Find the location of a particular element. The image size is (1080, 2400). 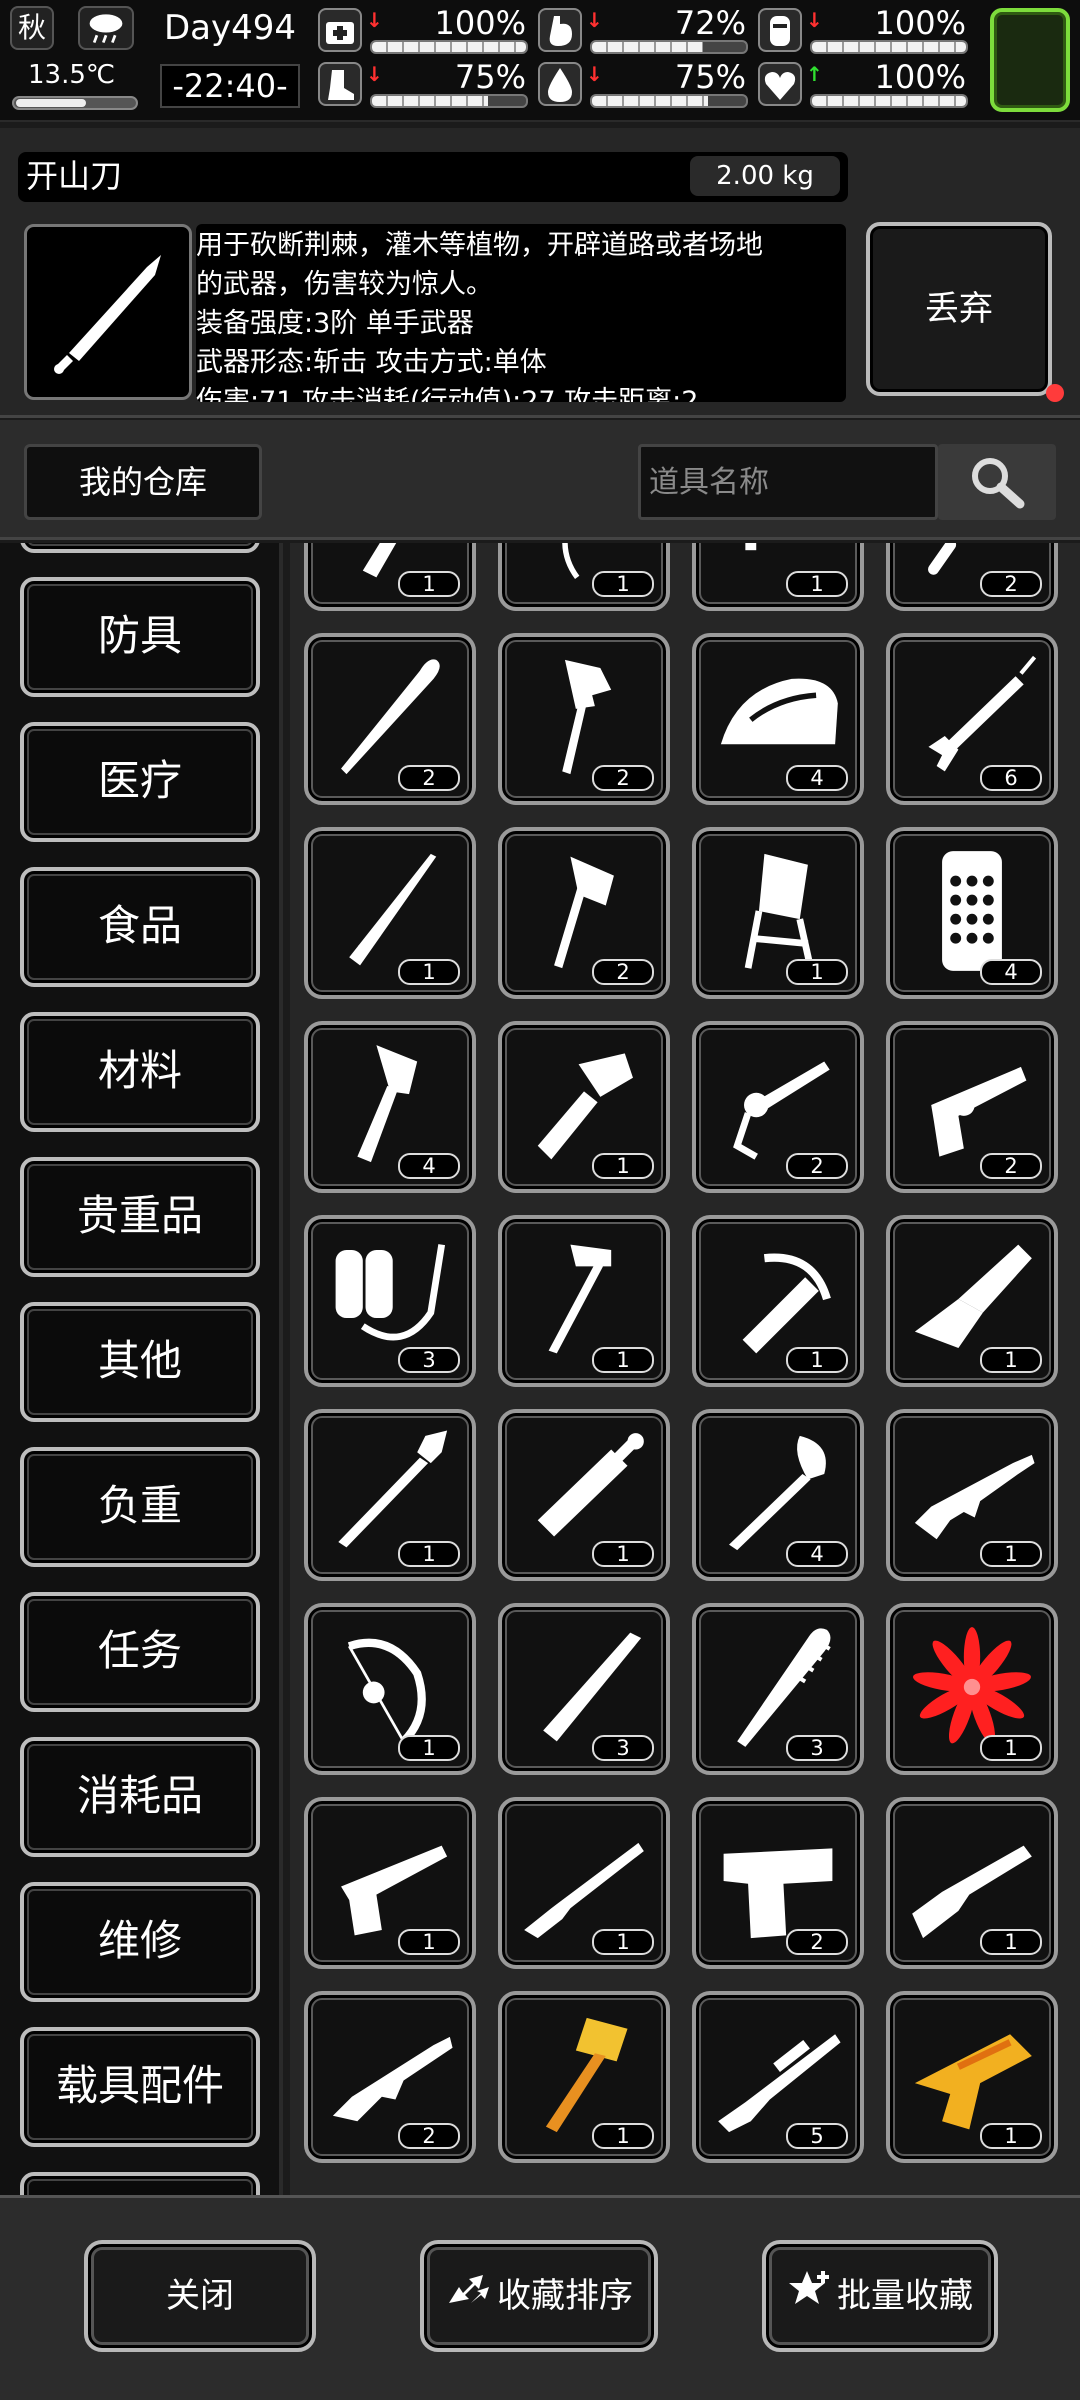

batch-favorite-button: 批量收藏 is located at coordinates (880, 2296).